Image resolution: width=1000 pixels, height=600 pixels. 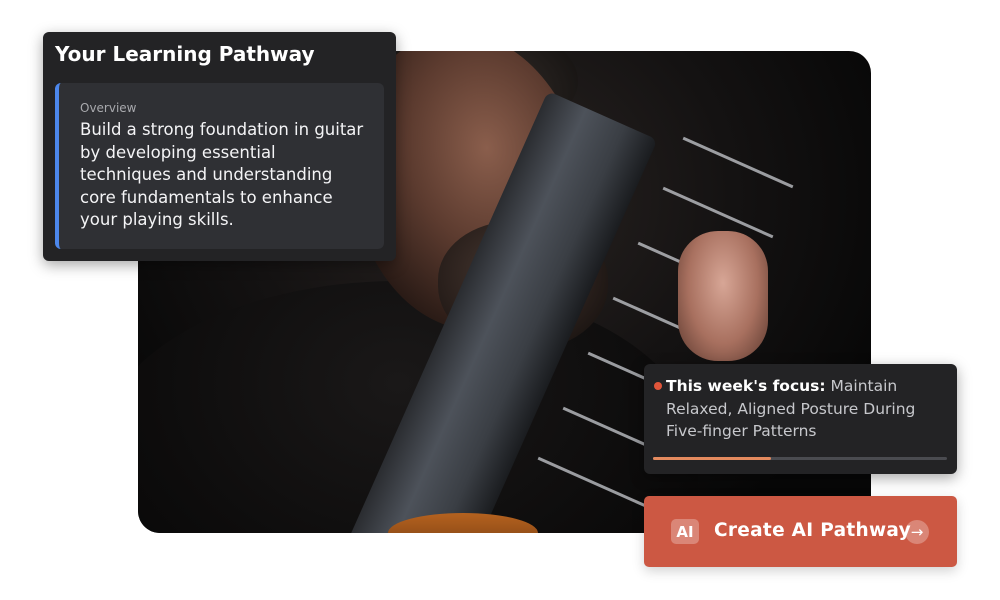 I want to click on overview-label: Overview, so click(x=108, y=108).